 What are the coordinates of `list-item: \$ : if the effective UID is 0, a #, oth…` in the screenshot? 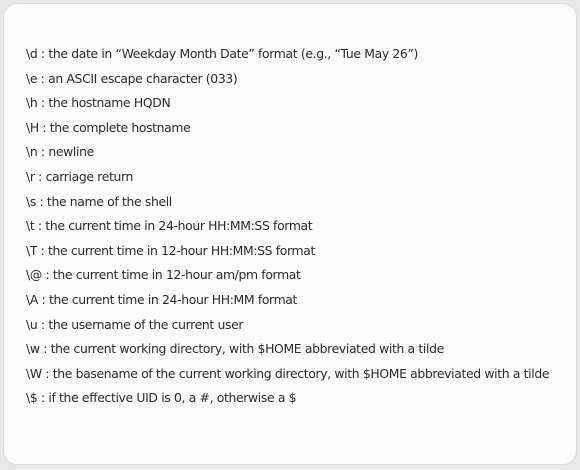 It's located at (161, 398).